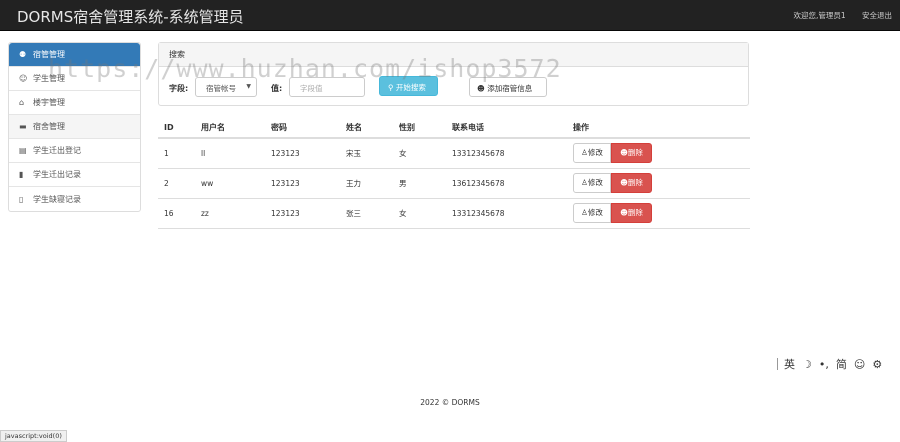  Describe the element at coordinates (21, 199) in the screenshot. I see `bookmark-outline-icon: ▯` at that location.